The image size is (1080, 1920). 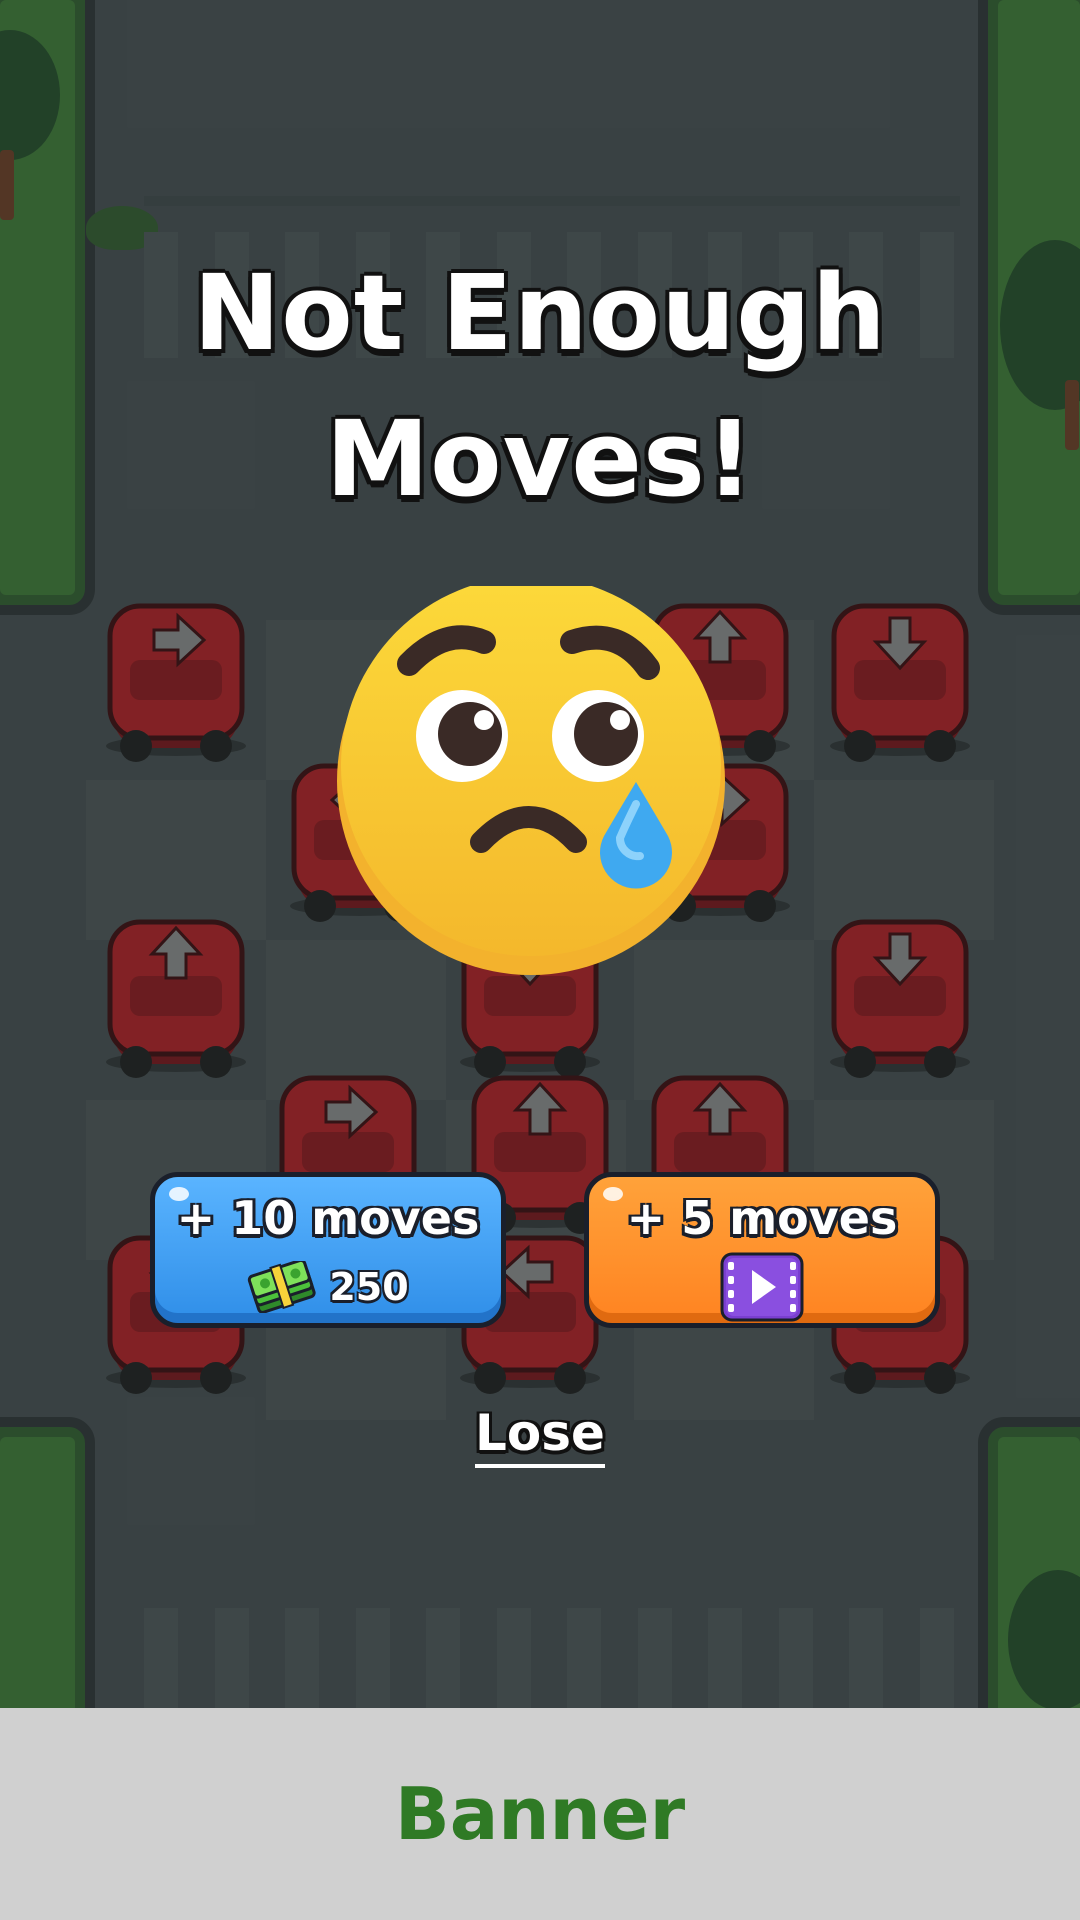 I want to click on watch-ad-moves-label: + 5 moves, so click(x=762, y=1218).